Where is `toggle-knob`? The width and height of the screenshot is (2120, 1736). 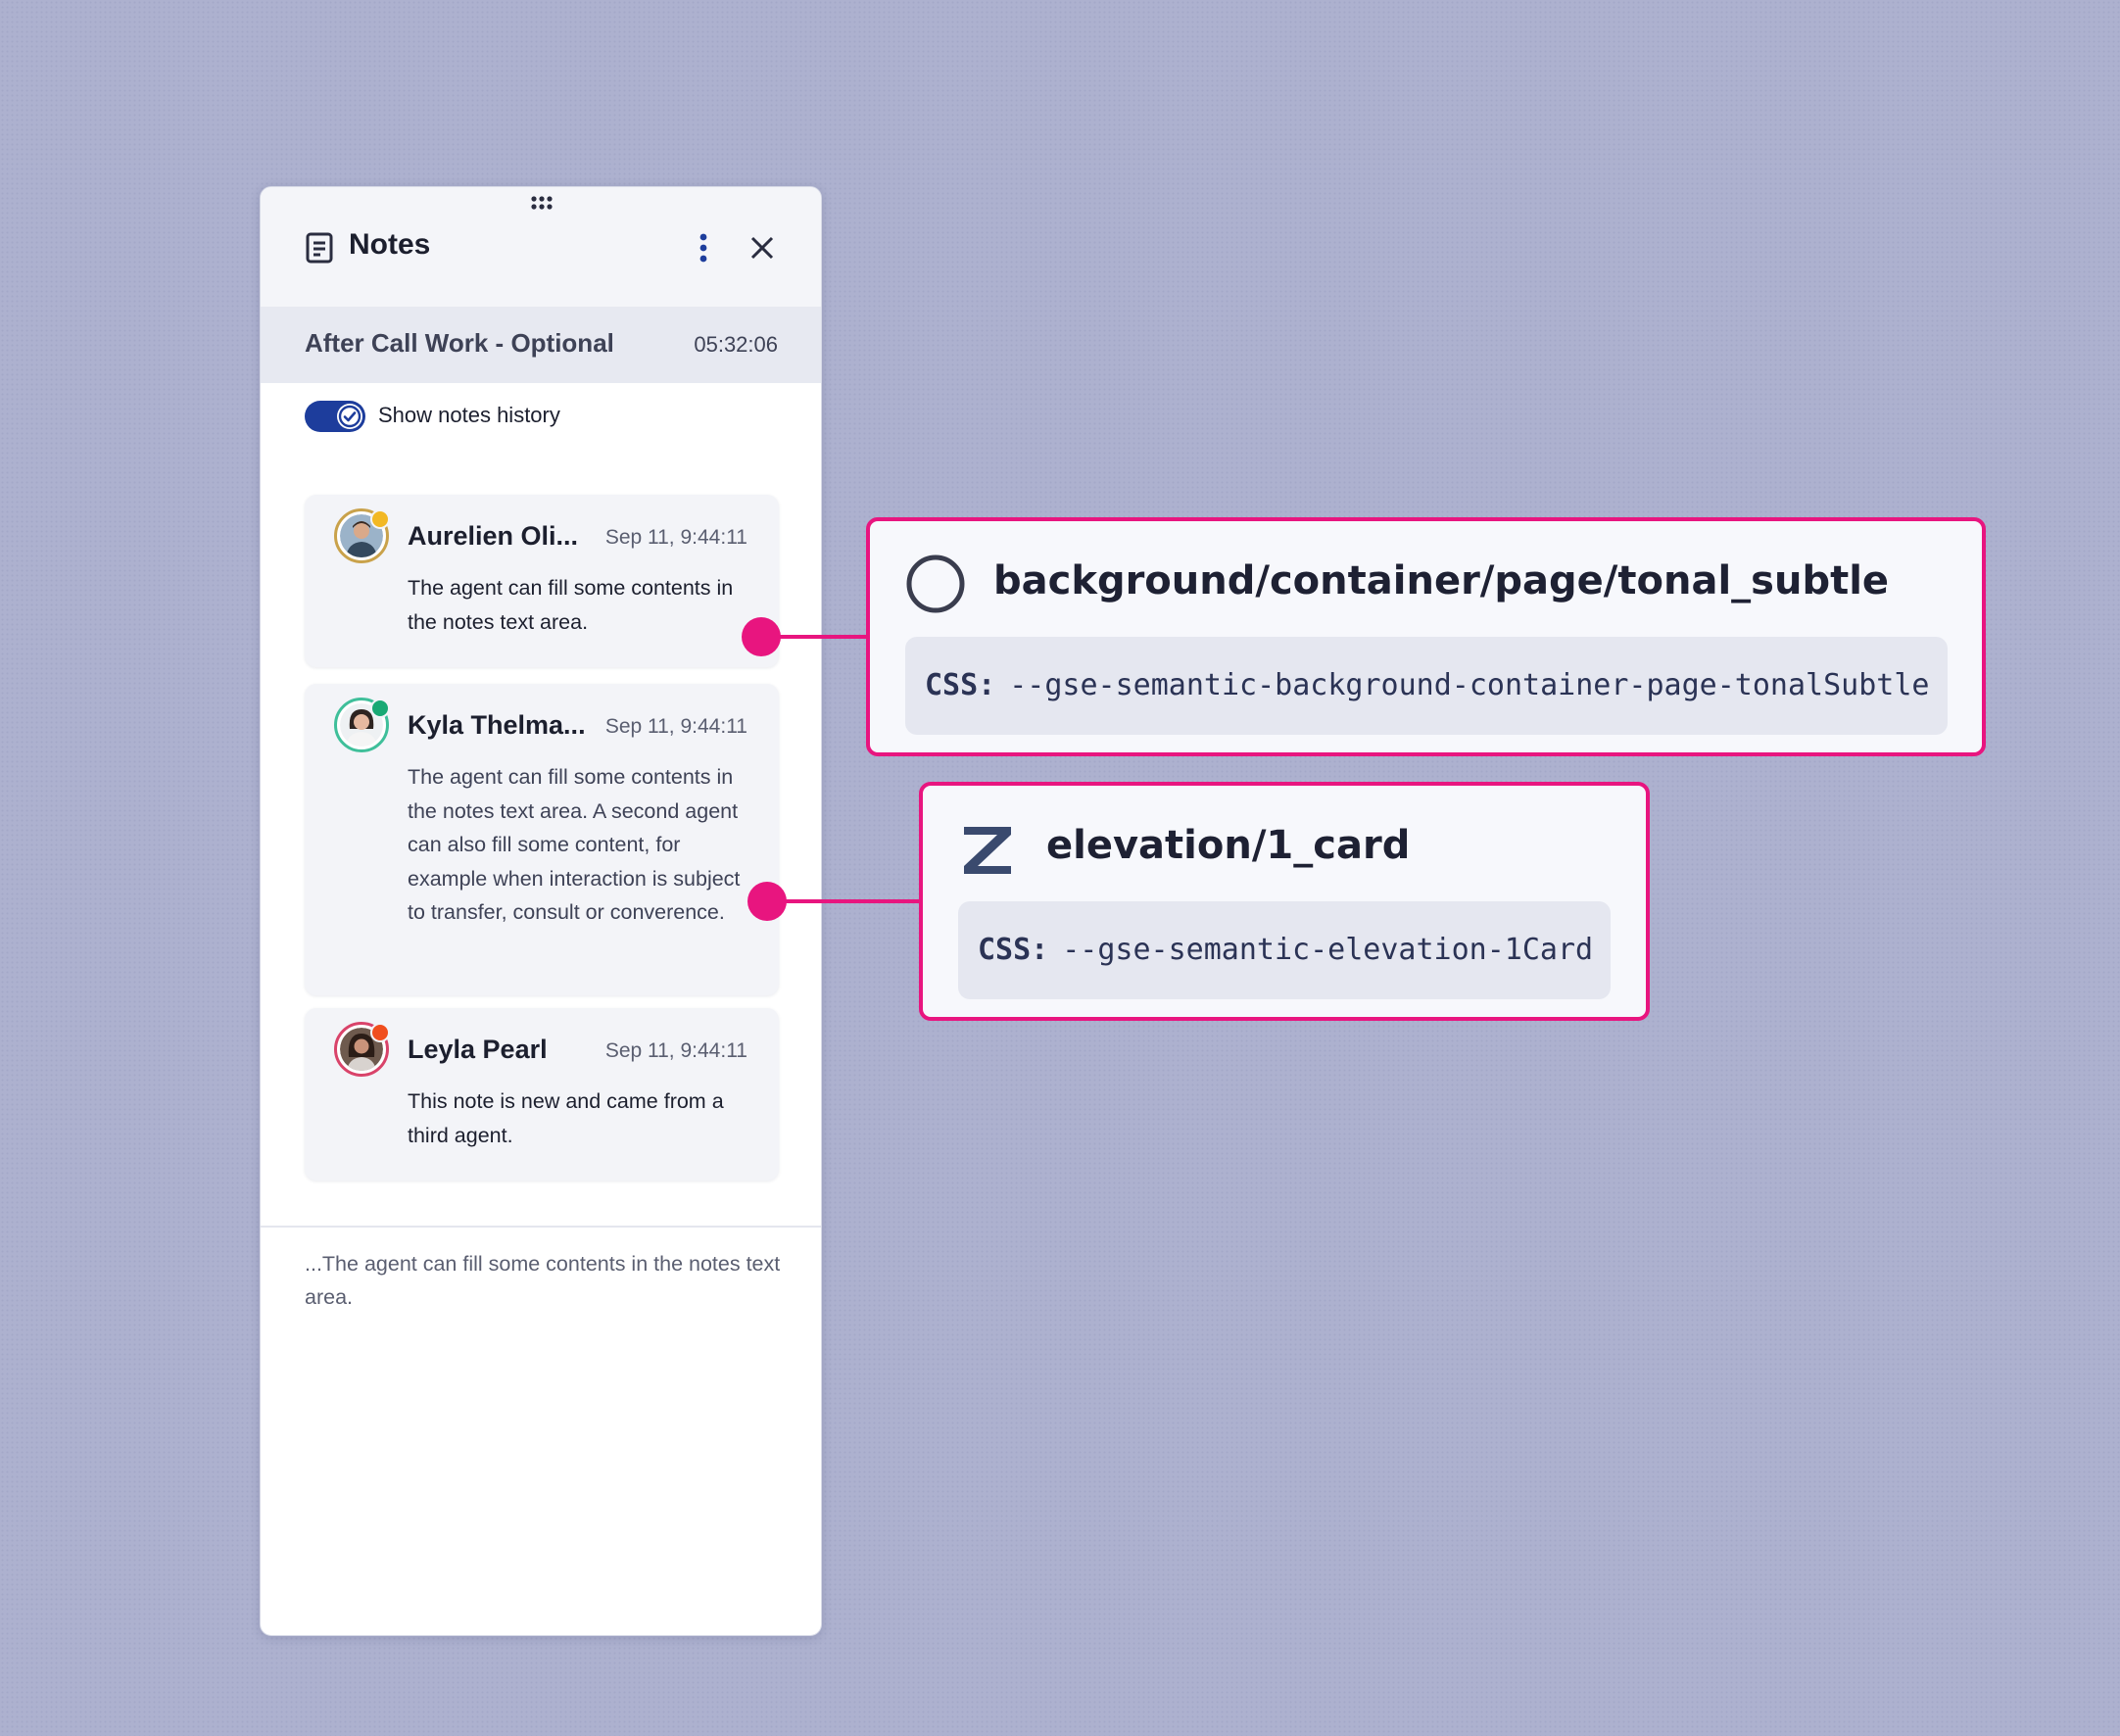
toggle-knob is located at coordinates (349, 417).